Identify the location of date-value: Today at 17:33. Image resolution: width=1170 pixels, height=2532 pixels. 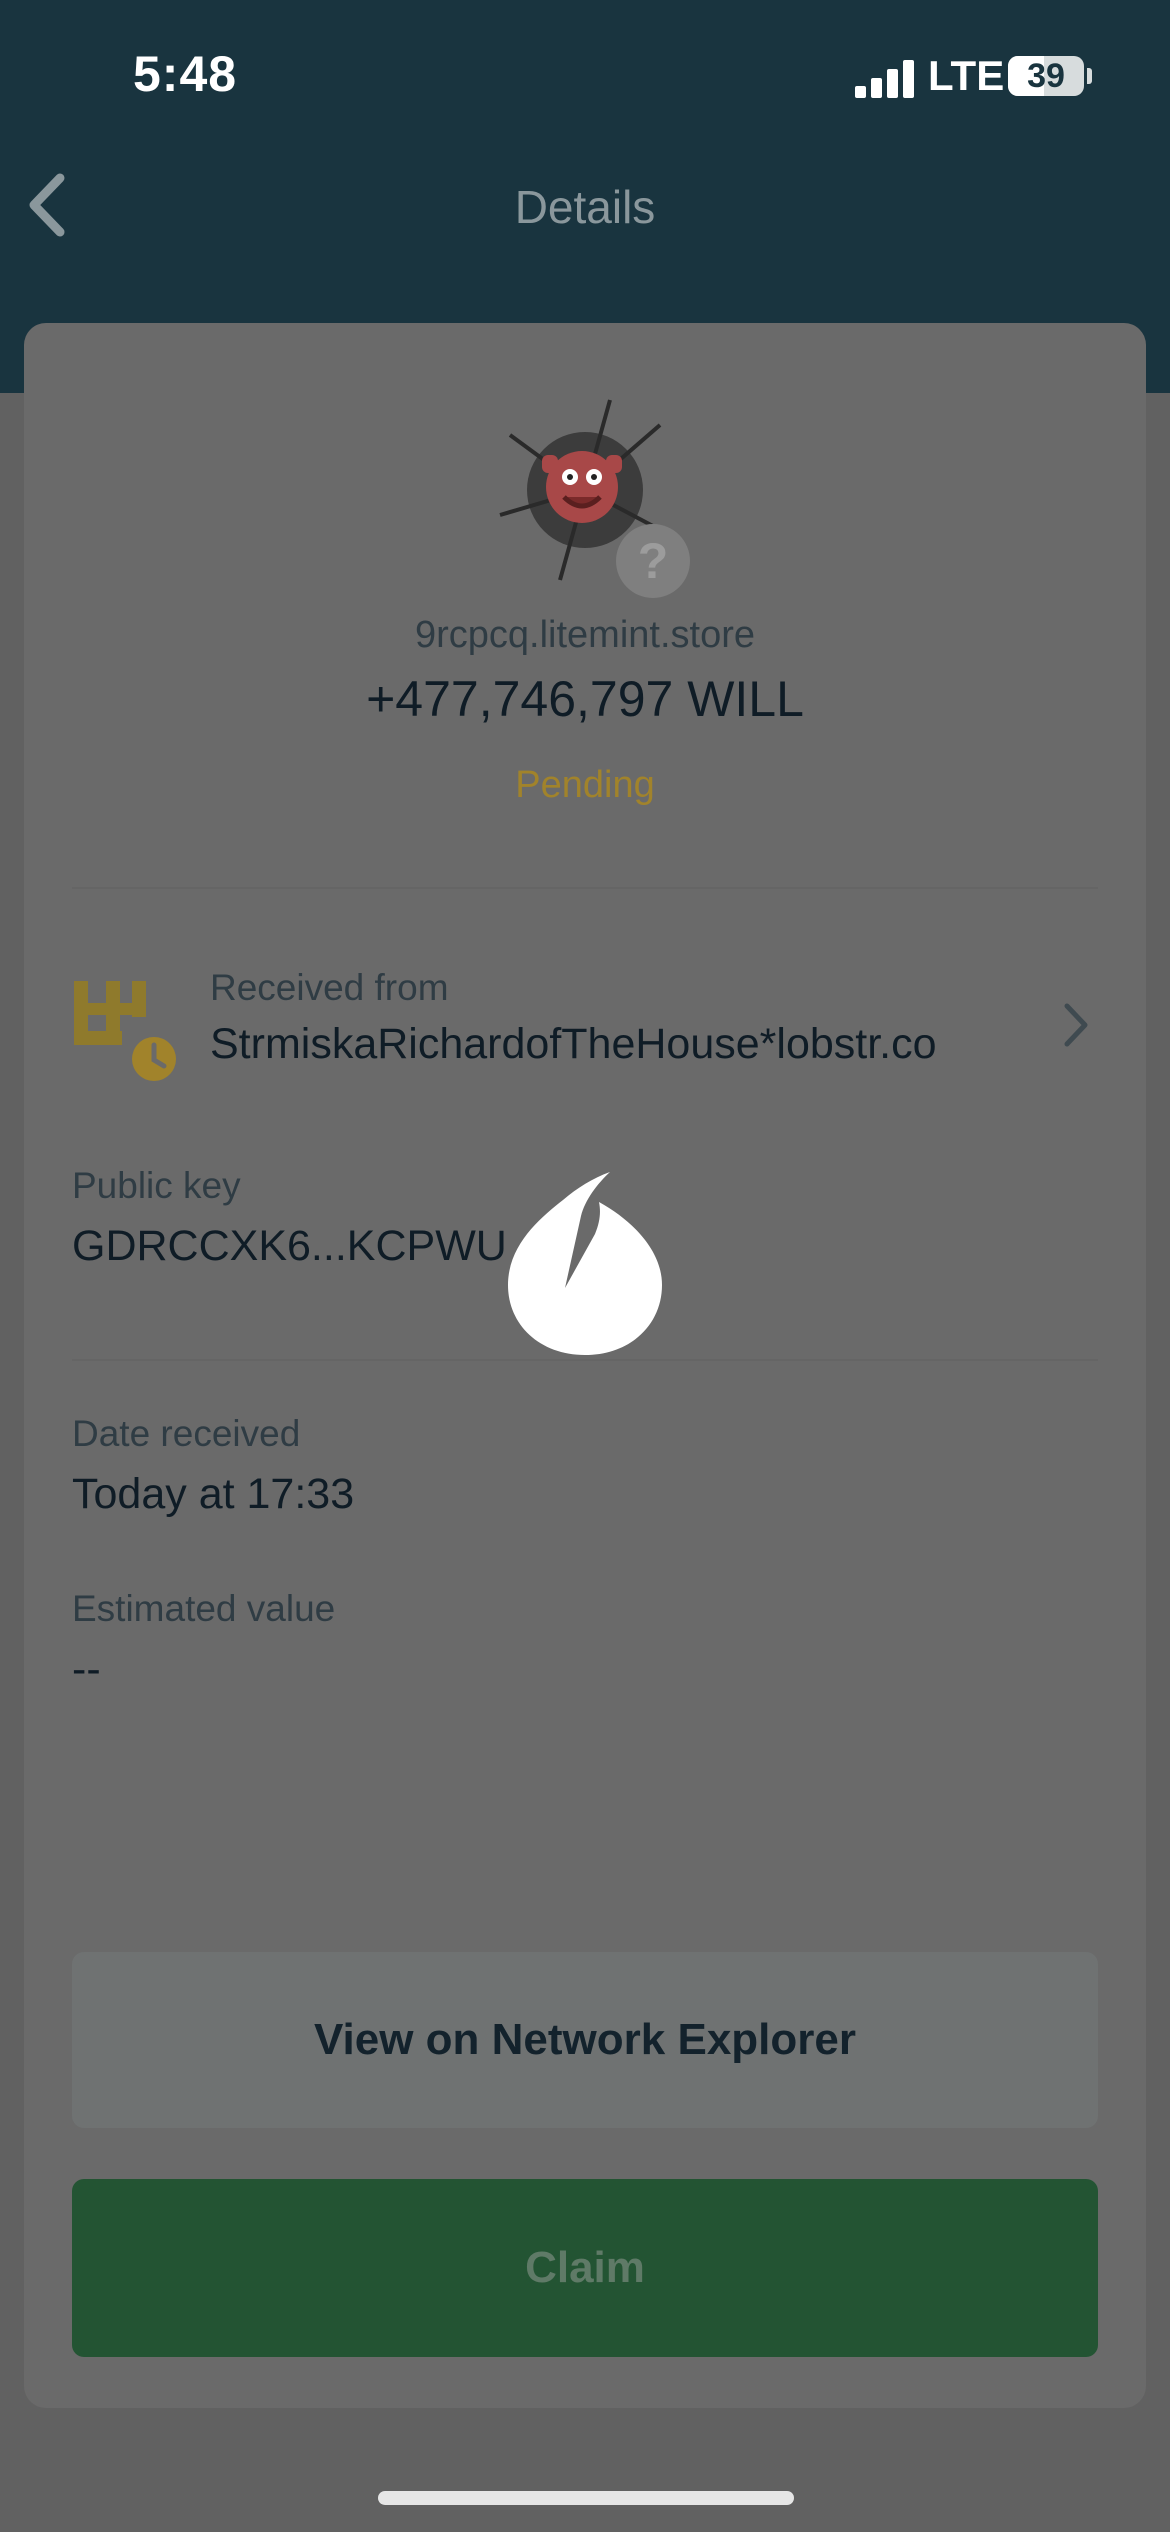
(213, 1494).